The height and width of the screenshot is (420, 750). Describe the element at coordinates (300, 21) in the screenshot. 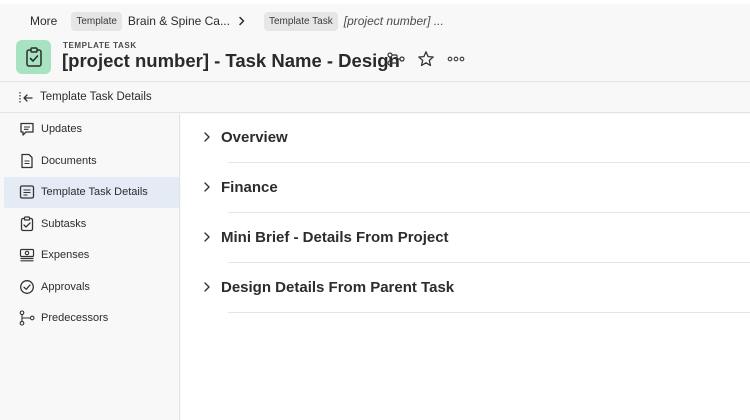

I see `breadcrumb-type-badge: Template Task` at that location.